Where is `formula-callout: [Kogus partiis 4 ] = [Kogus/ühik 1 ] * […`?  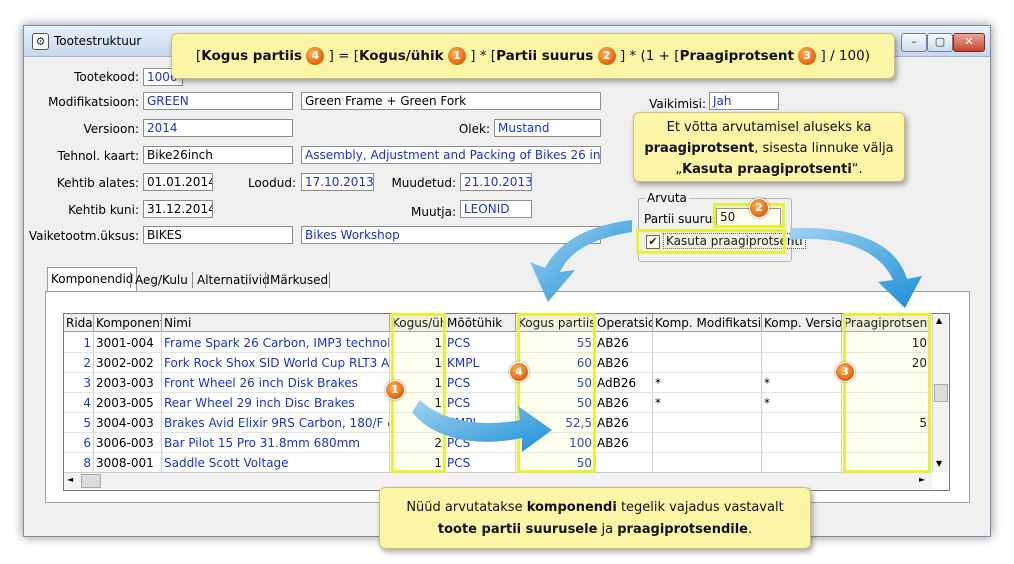
formula-callout: [Kogus partiis 4 ] = [Kogus/ühik 1 ] * [… is located at coordinates (533, 56).